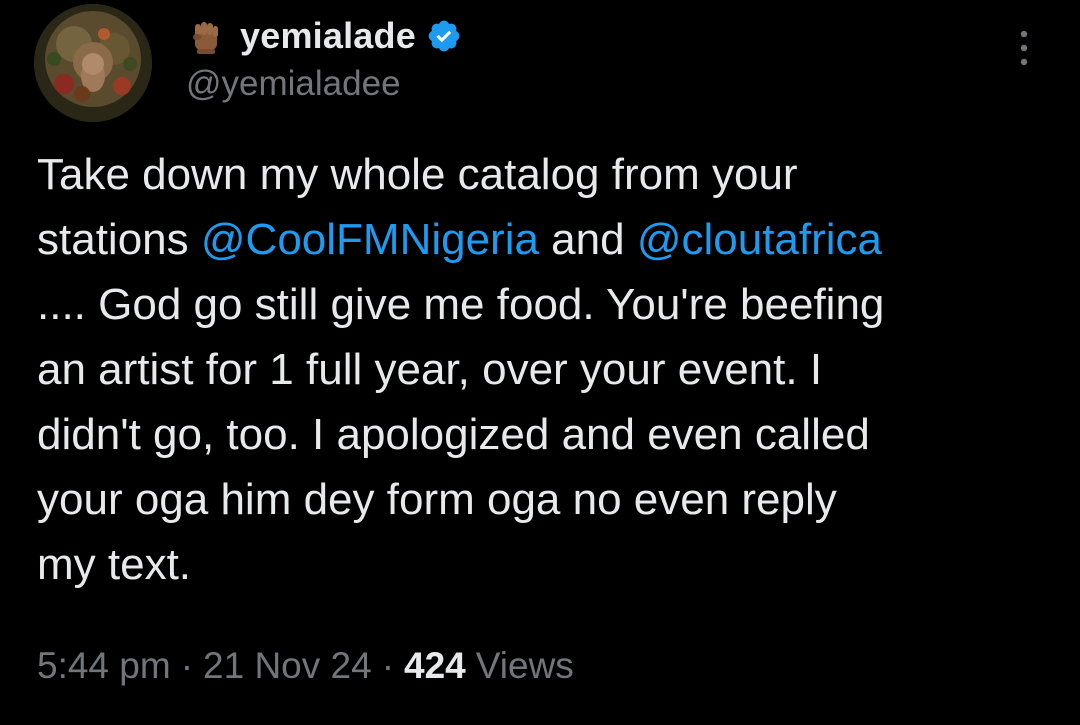 This screenshot has height=725, width=1080. What do you see at coordinates (587, 239) in the screenshot?
I see `tweet-text-segment: and` at bounding box center [587, 239].